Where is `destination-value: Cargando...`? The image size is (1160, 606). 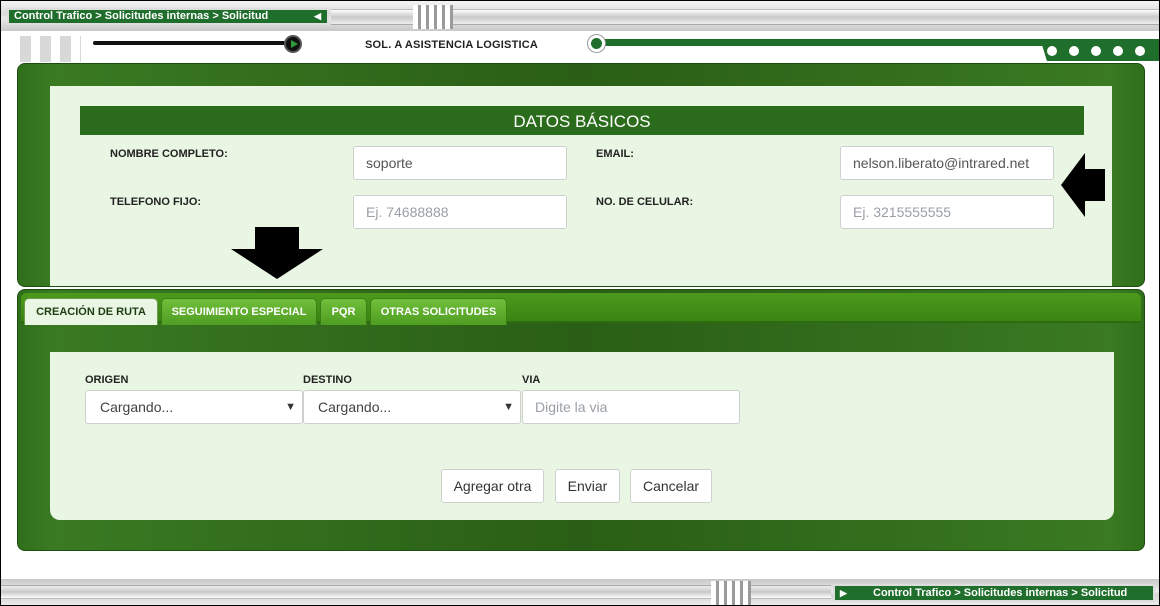 destination-value: Cargando... is located at coordinates (355, 407).